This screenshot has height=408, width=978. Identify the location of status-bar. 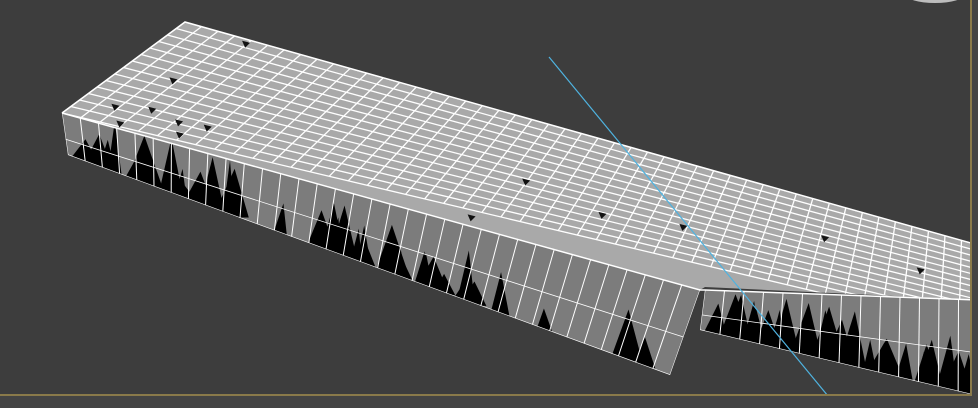
(489, 402).